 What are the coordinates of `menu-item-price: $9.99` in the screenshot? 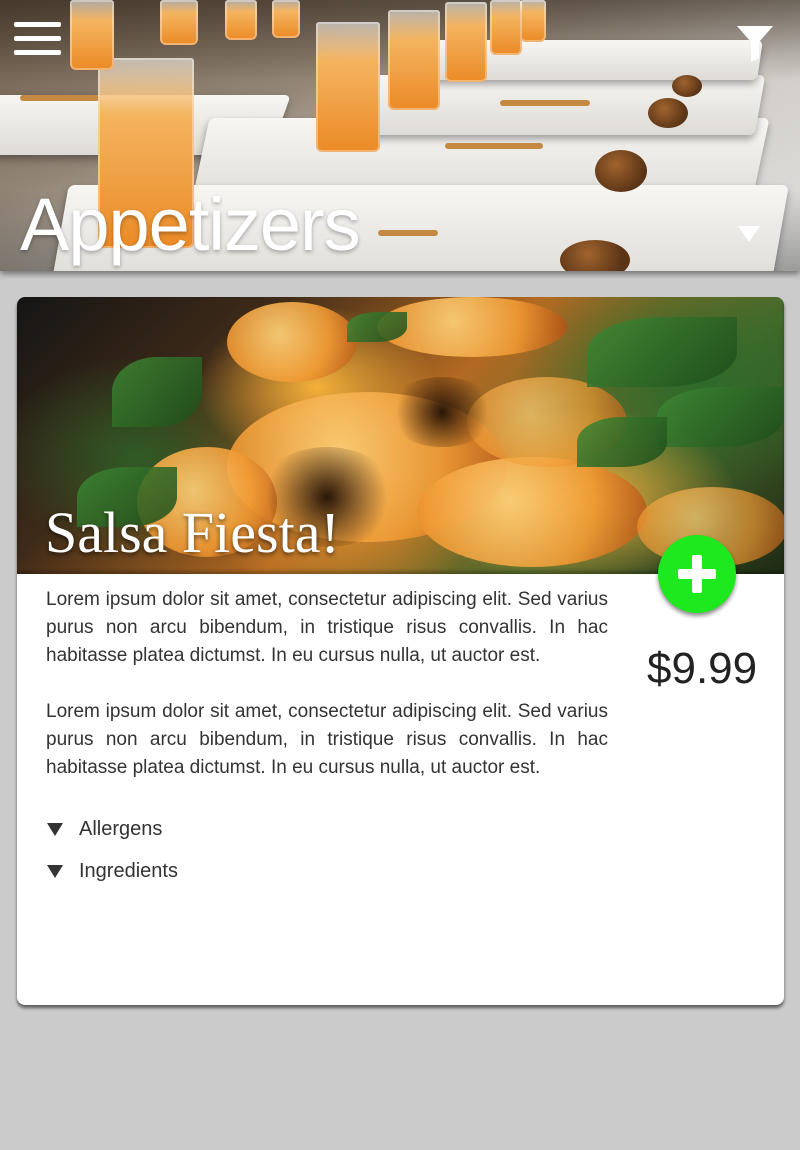 It's located at (702, 668).